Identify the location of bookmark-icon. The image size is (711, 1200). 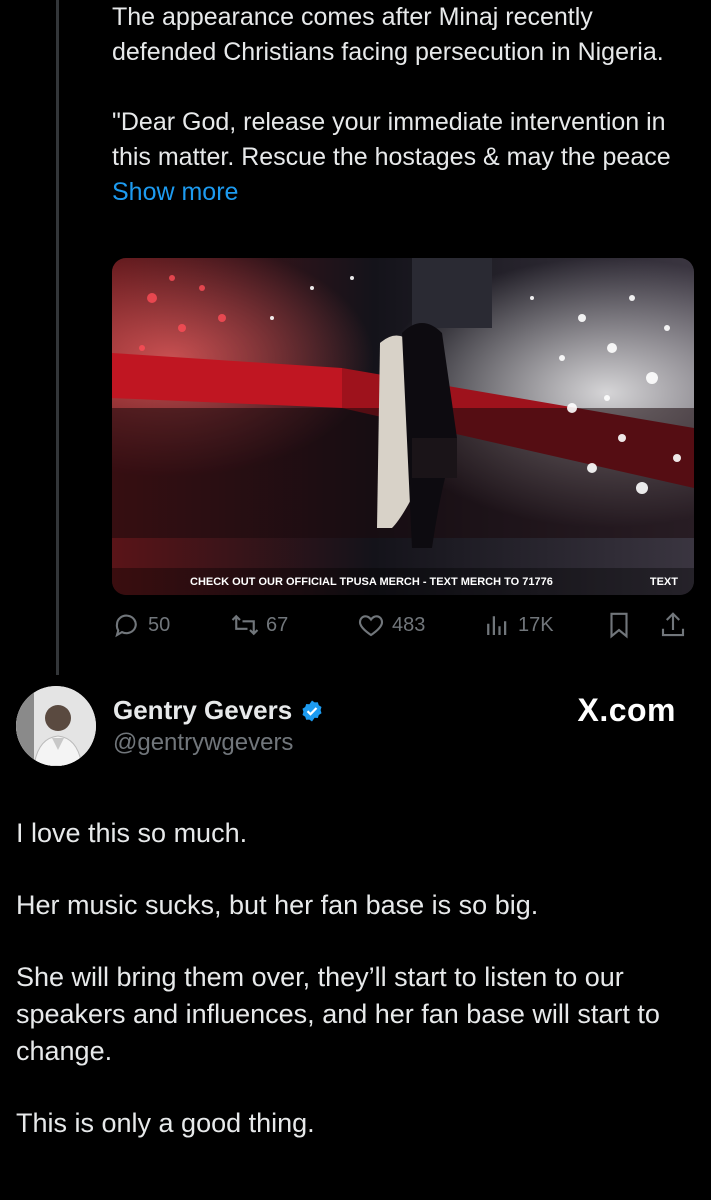
(619, 625).